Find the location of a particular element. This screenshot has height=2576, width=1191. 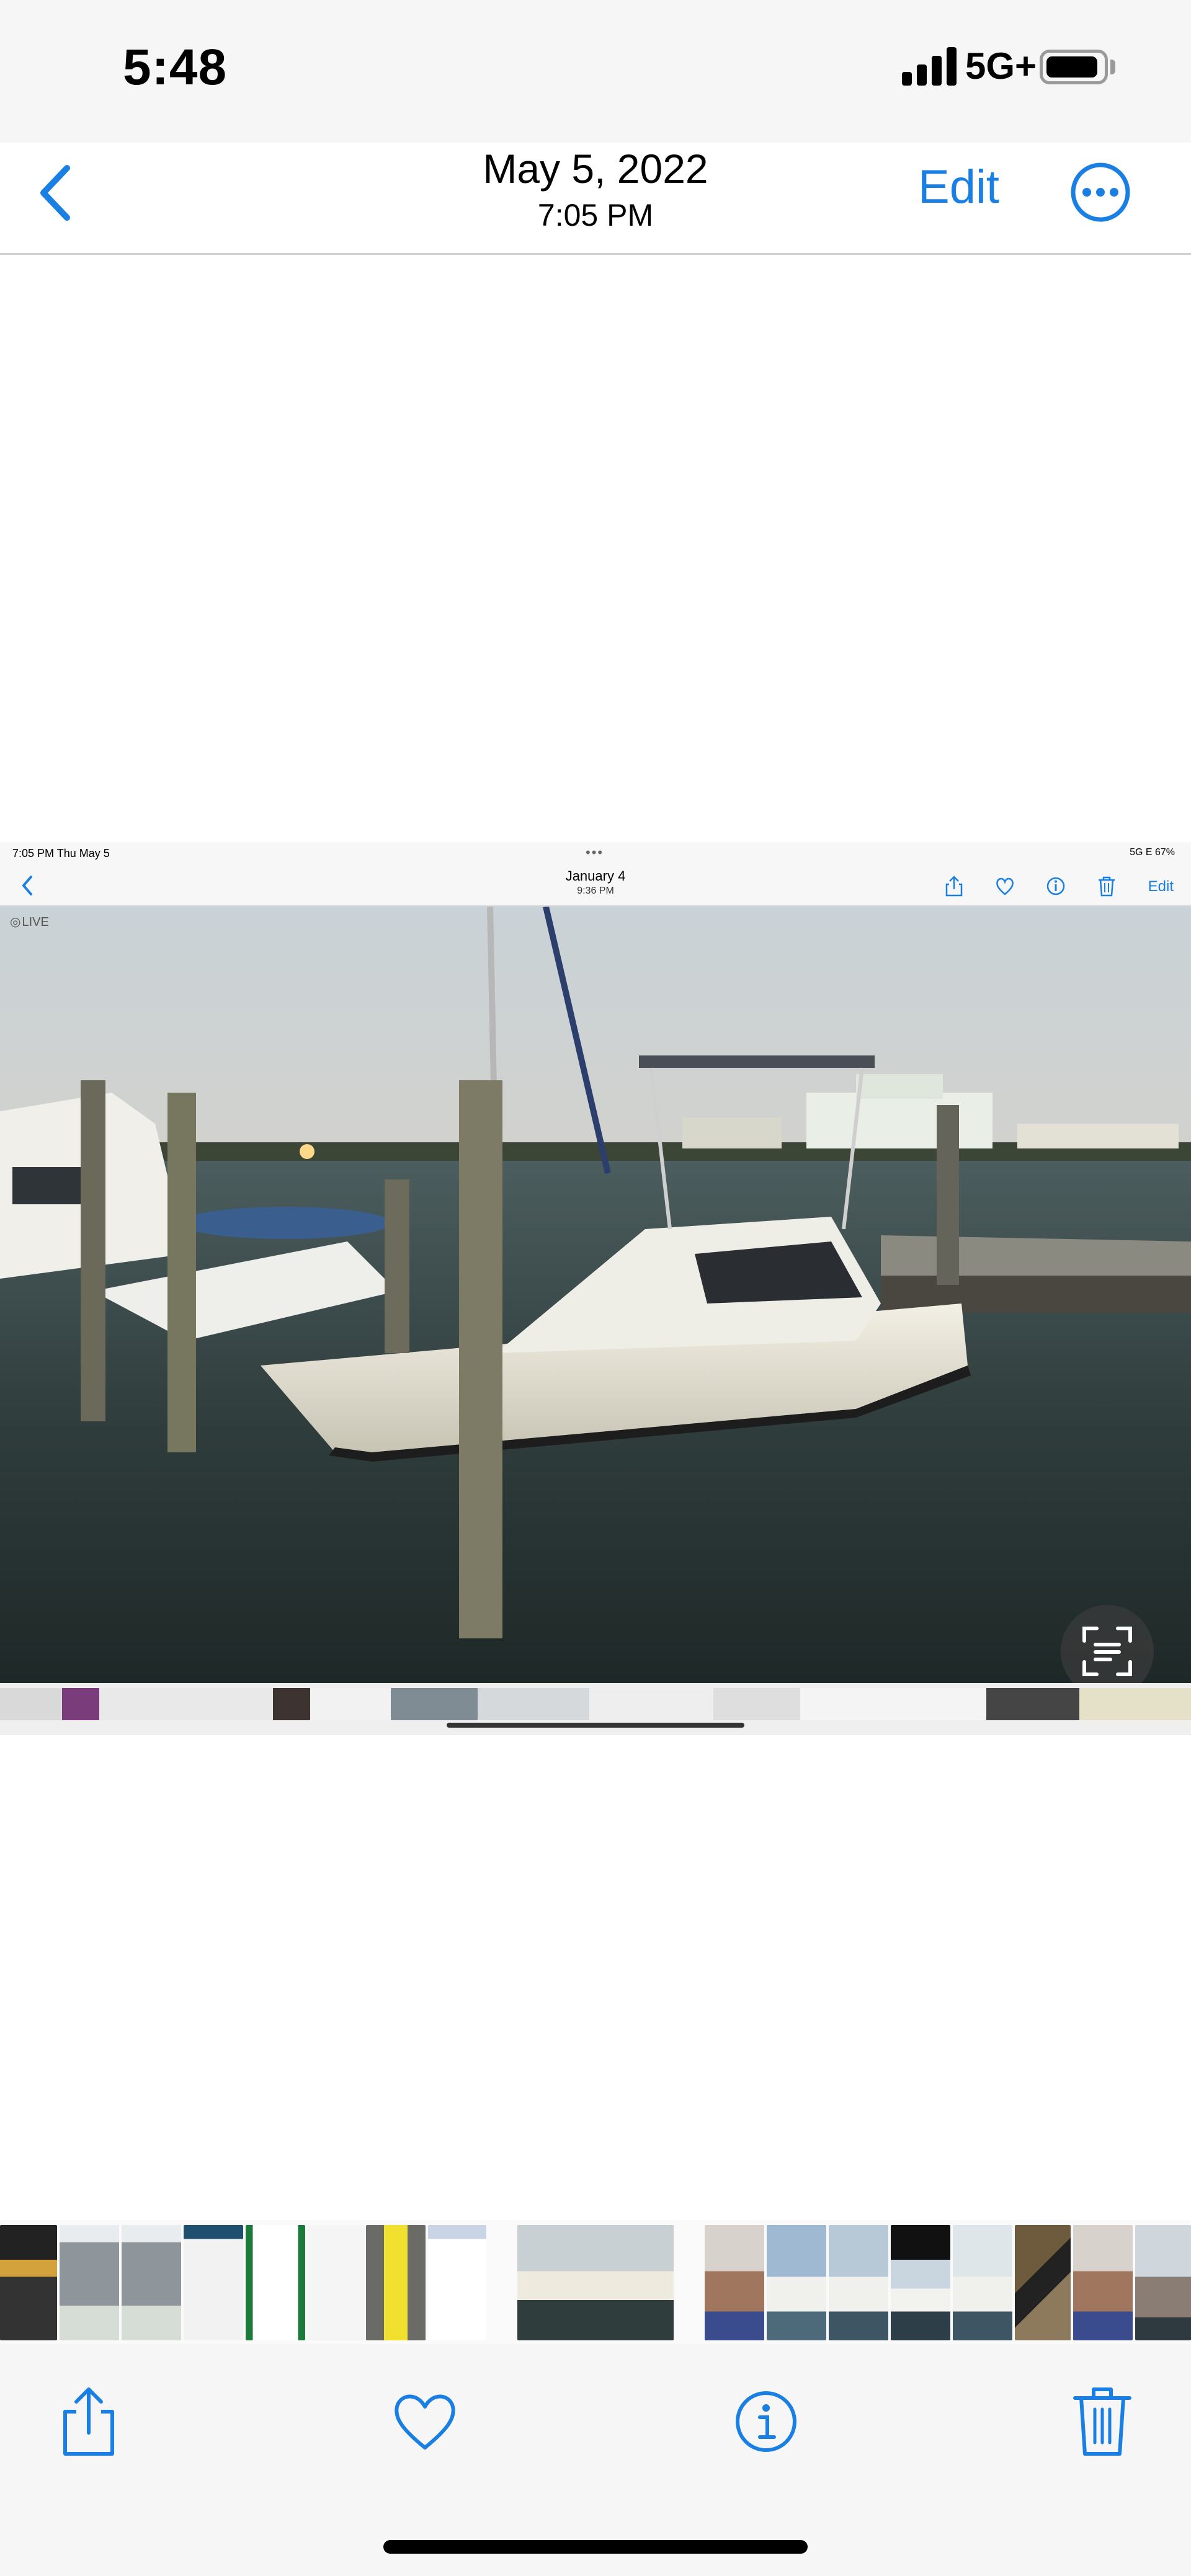

info-icon is located at coordinates (766, 2421).